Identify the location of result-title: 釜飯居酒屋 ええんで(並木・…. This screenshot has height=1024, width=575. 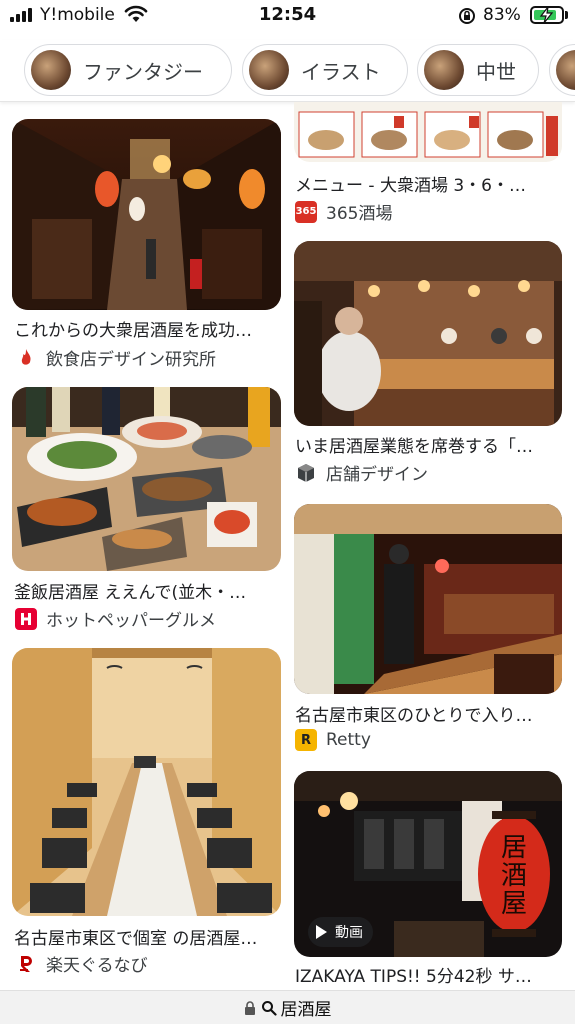
(148, 590).